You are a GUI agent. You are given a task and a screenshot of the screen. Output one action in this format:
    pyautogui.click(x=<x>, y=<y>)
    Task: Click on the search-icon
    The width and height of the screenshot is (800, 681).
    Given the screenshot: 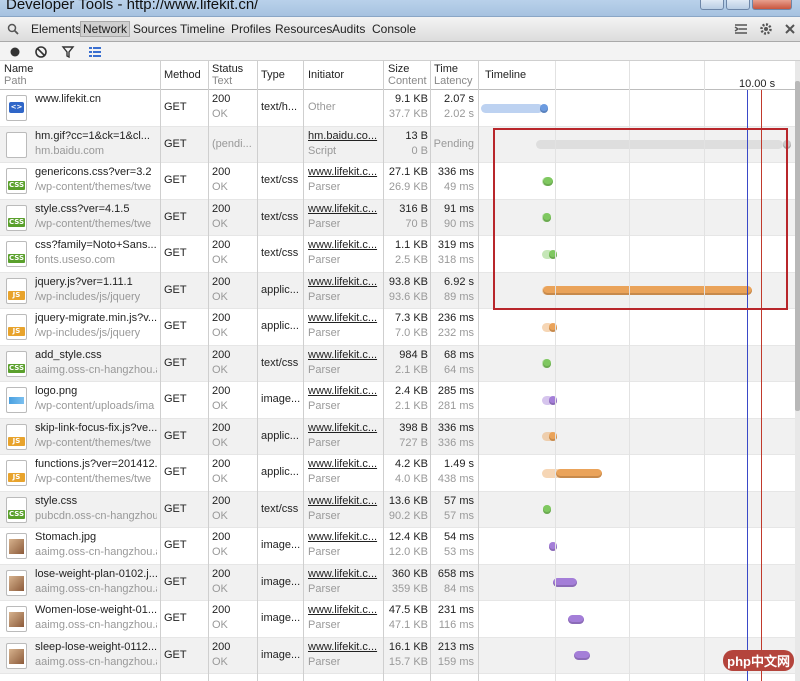 What is the action you would take?
    pyautogui.click(x=13, y=29)
    